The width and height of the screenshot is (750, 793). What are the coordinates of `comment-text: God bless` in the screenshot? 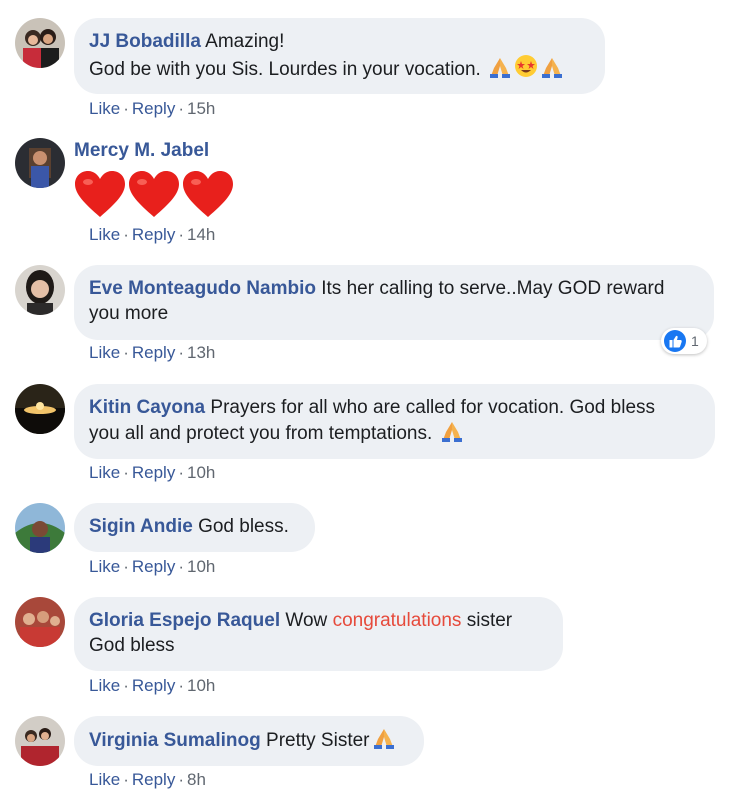 It's located at (132, 645).